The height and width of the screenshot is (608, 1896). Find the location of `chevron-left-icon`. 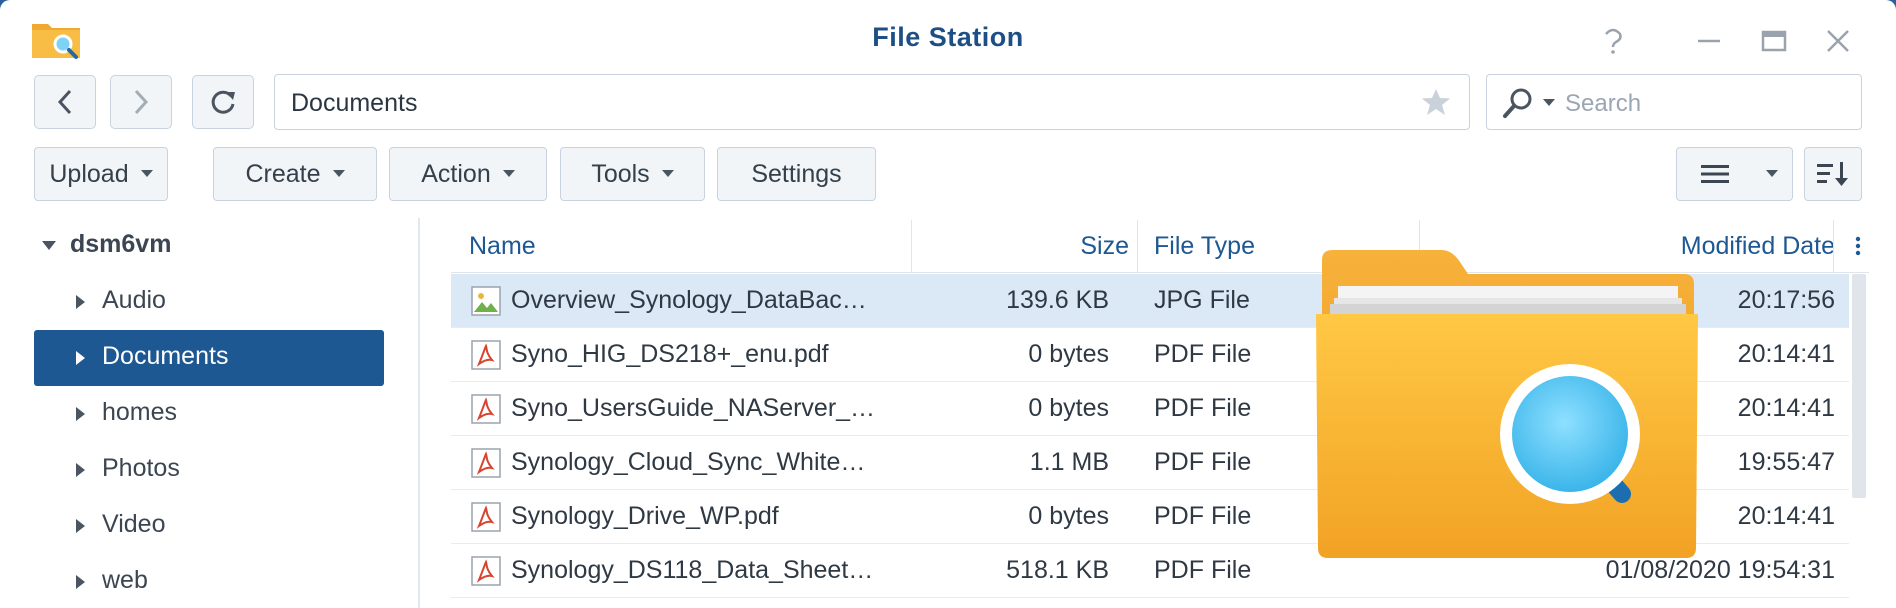

chevron-left-icon is located at coordinates (64, 102).